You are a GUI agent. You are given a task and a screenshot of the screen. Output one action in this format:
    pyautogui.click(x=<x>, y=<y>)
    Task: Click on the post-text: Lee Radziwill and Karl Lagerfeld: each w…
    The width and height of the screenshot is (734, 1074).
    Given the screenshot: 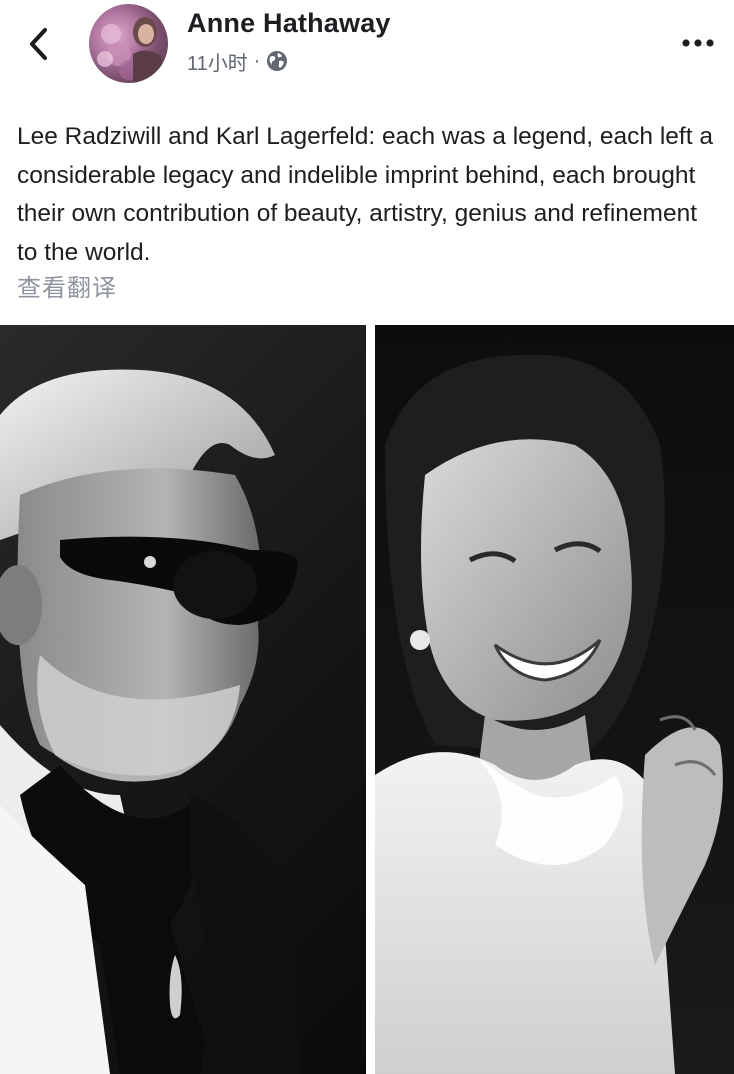 What is the action you would take?
    pyautogui.click(x=365, y=194)
    